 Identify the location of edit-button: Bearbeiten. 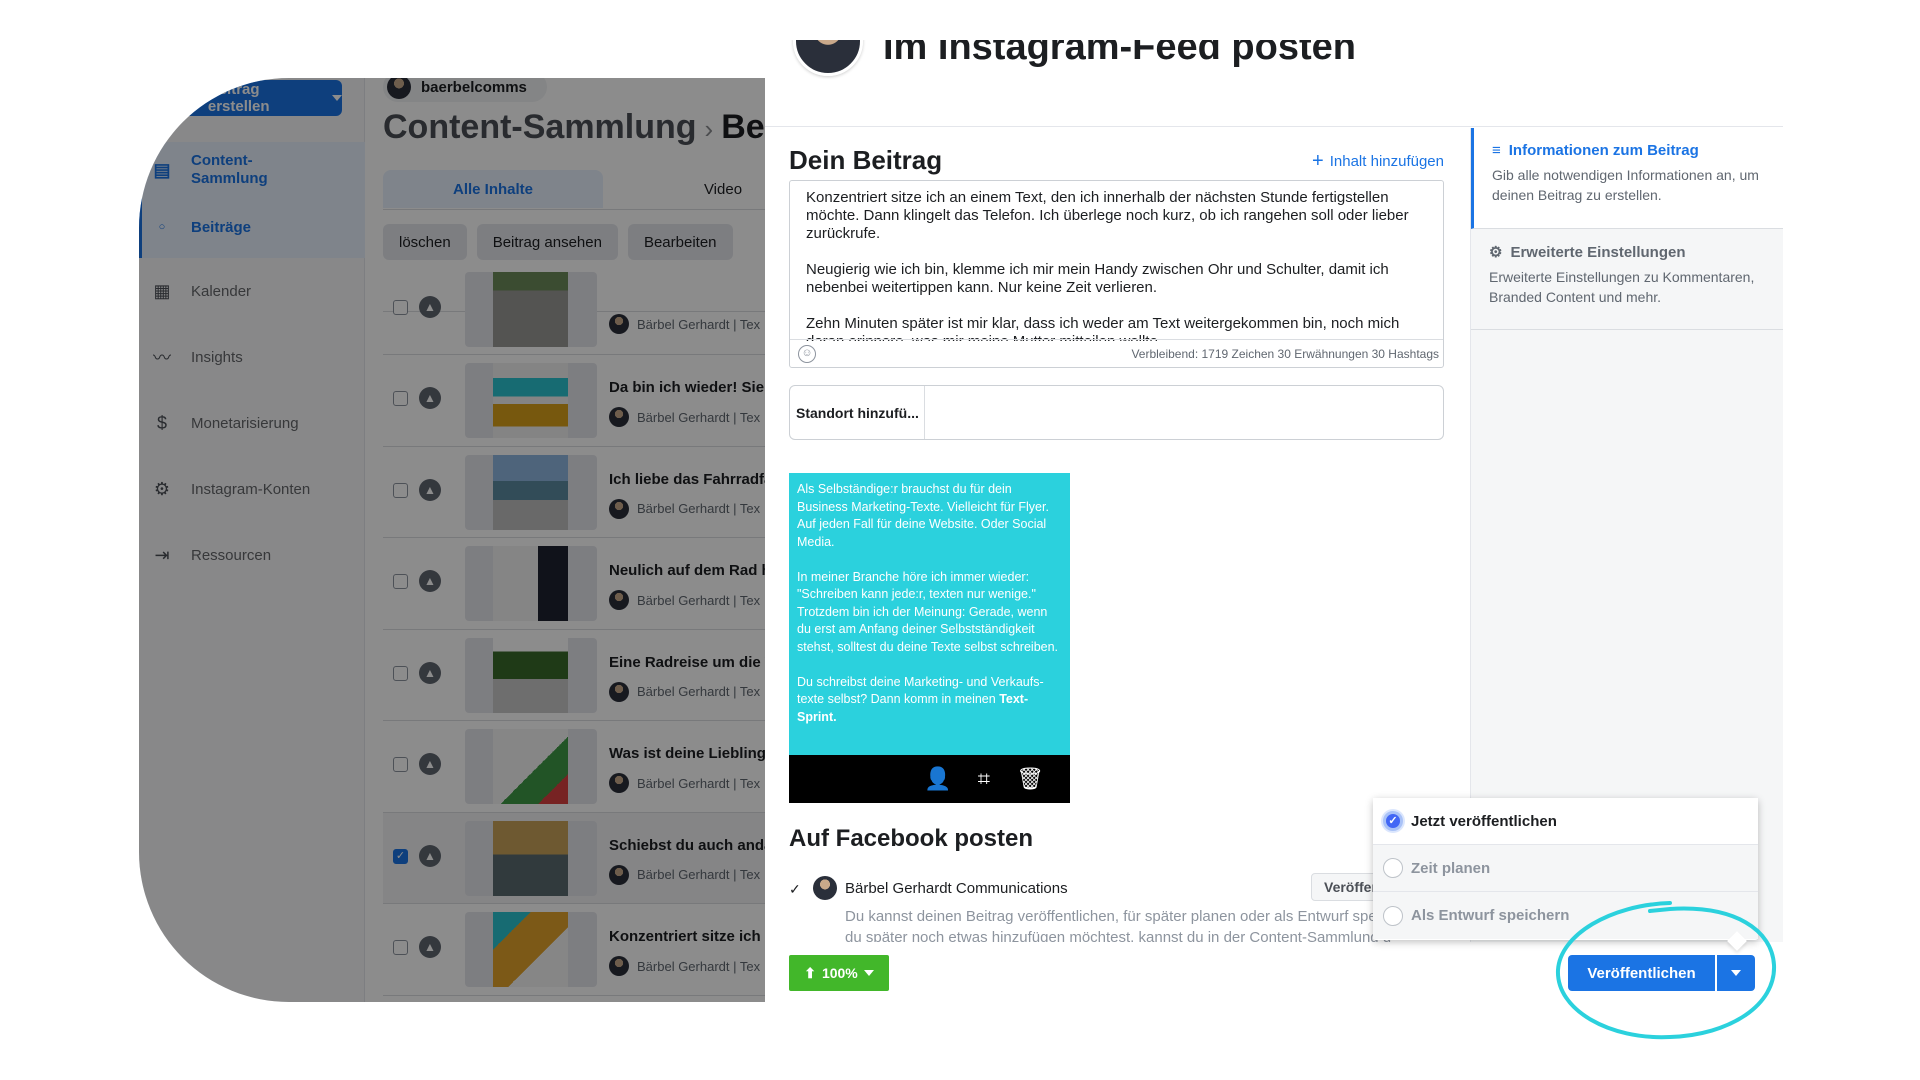
(680, 242).